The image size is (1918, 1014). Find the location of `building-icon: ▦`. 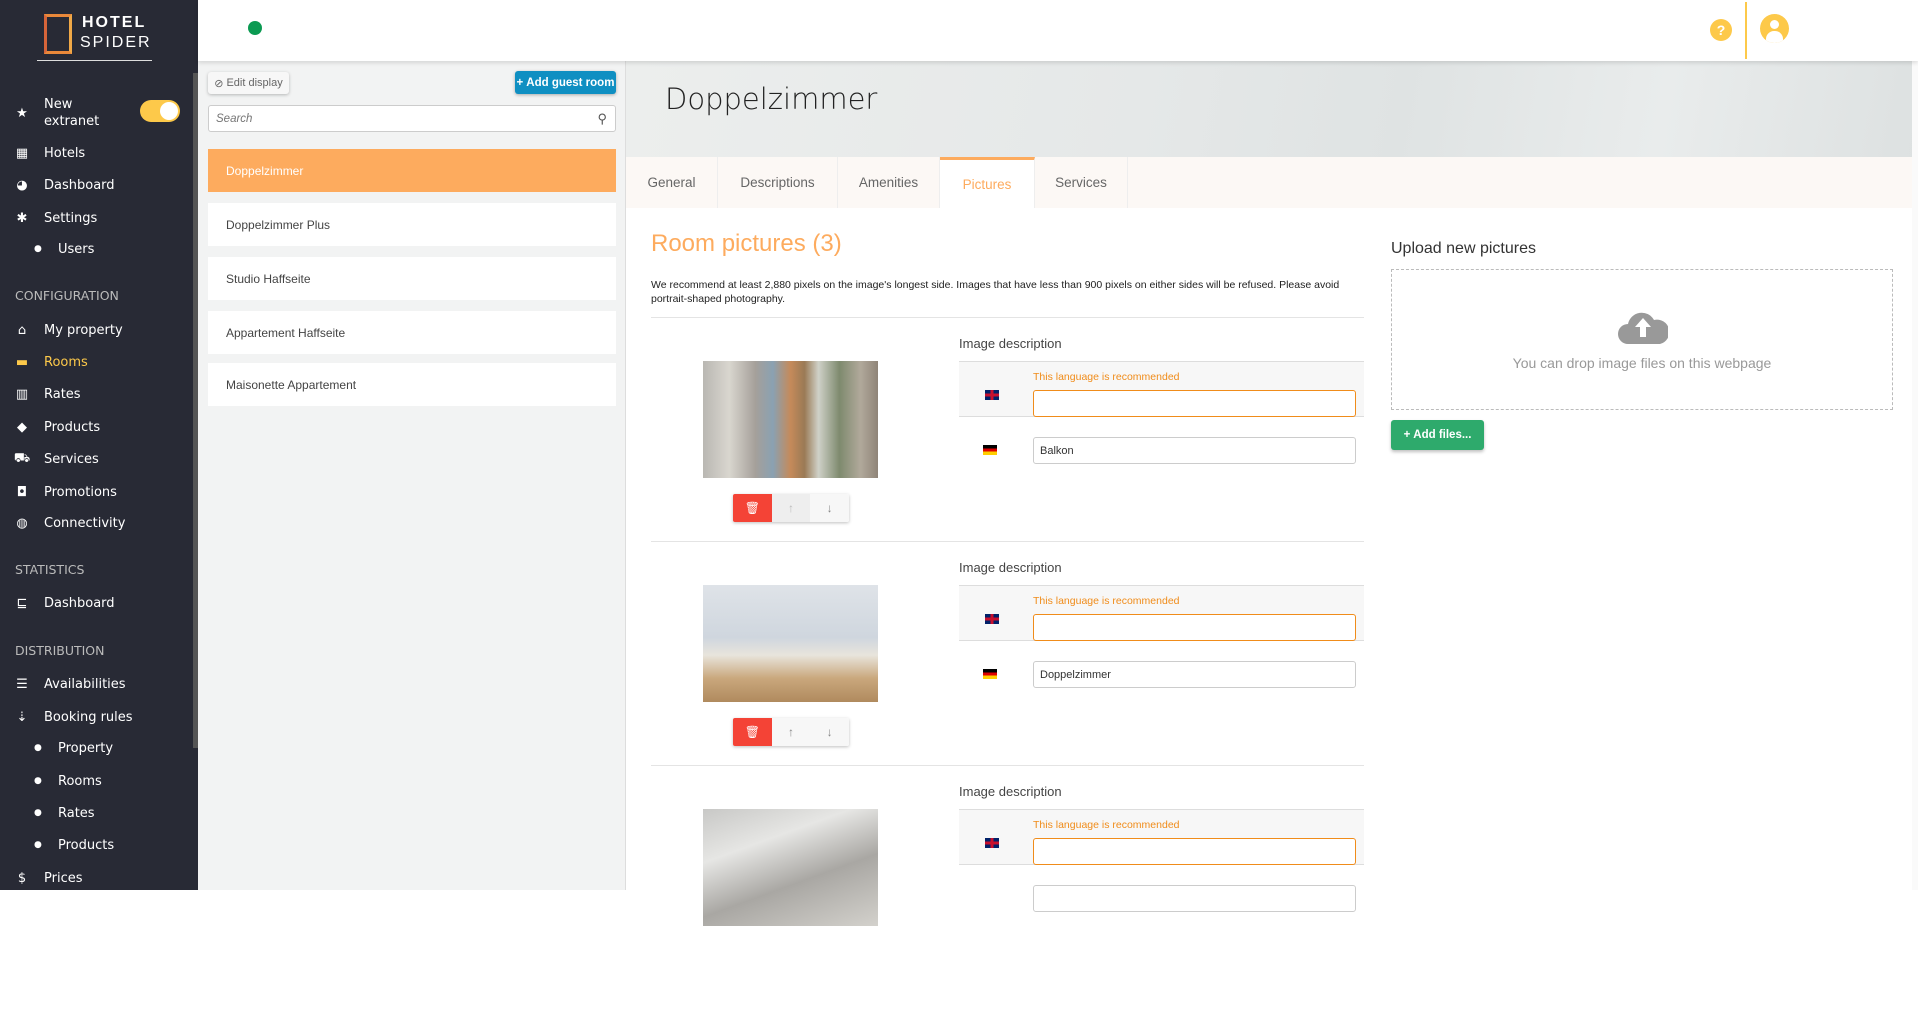

building-icon: ▦ is located at coordinates (22, 153).